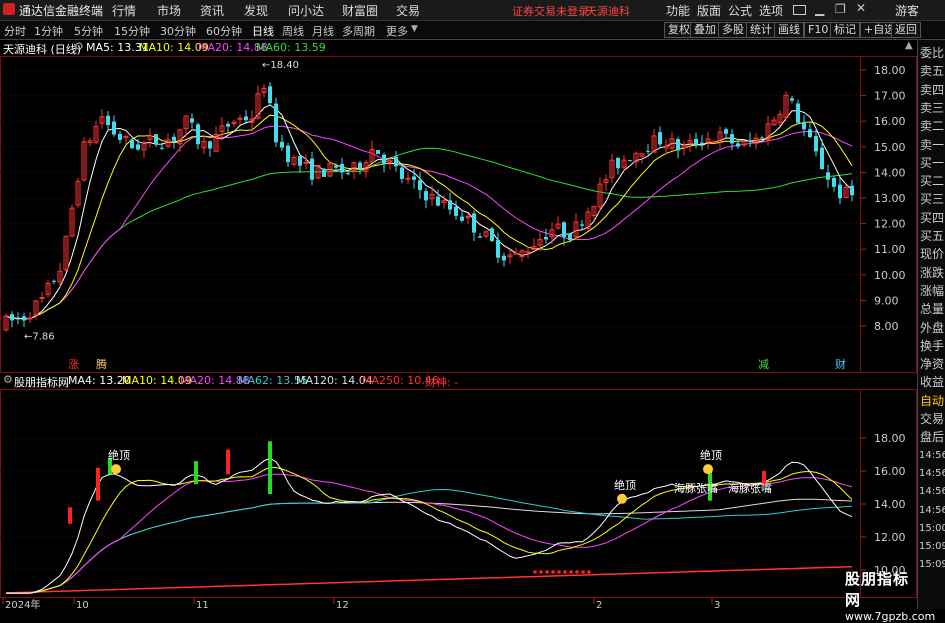 The width and height of the screenshot is (945, 623). I want to click on y-tick-label: 11.00, so click(890, 249).